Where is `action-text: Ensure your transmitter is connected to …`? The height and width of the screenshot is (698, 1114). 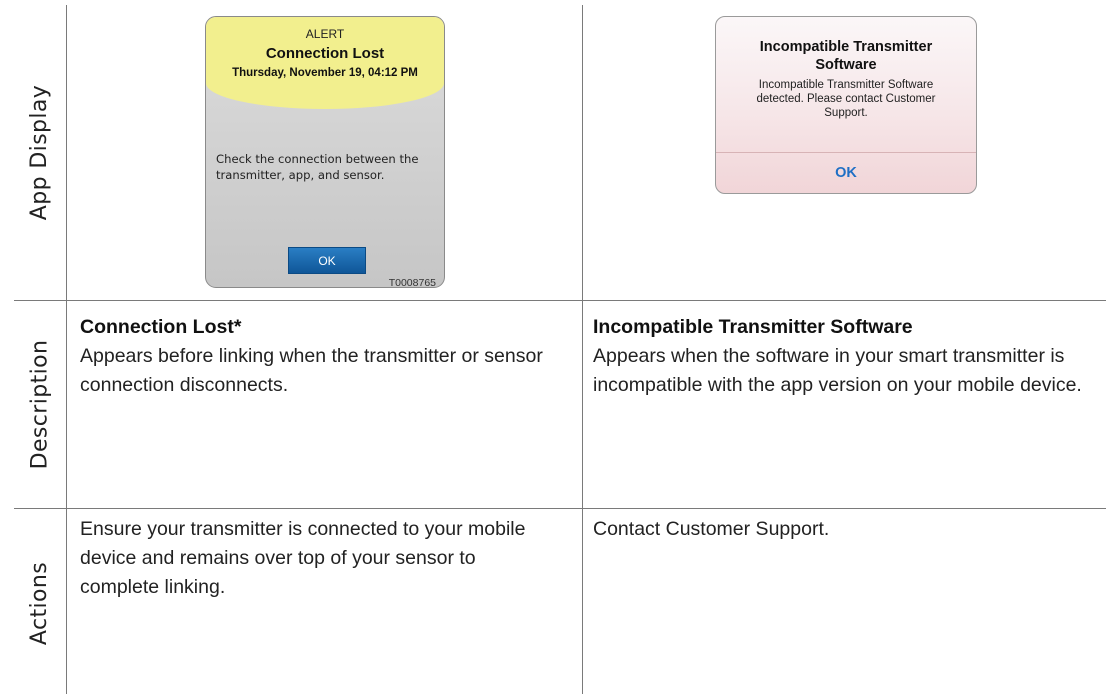
action-text: Ensure your transmitter is connected to … is located at coordinates (303, 558).